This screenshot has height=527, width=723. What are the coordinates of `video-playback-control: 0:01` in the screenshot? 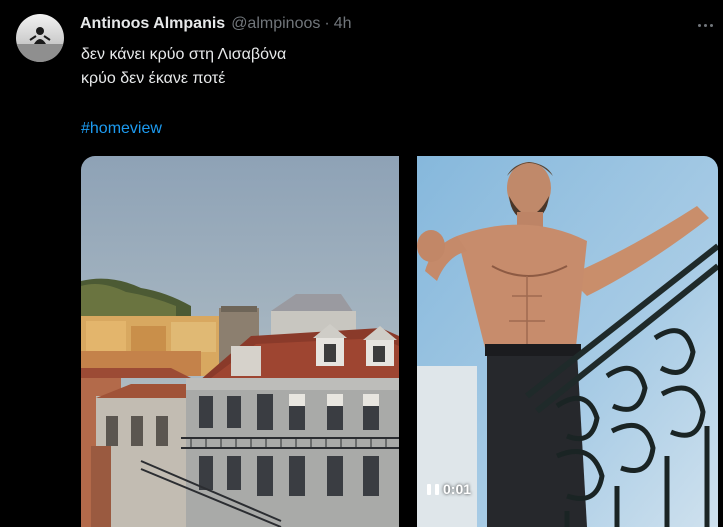 It's located at (449, 489).